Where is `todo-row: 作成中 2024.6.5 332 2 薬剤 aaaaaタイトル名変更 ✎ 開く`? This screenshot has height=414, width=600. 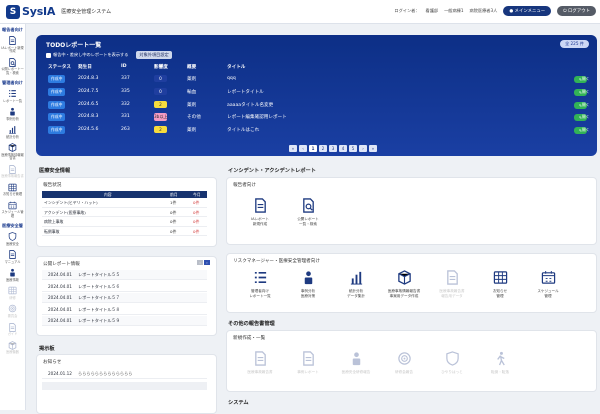
todo-row: 作成中 2024.6.5 332 2 薬剤 aaaaaタイトル名変更 ✎ 開く is located at coordinates (320, 106).